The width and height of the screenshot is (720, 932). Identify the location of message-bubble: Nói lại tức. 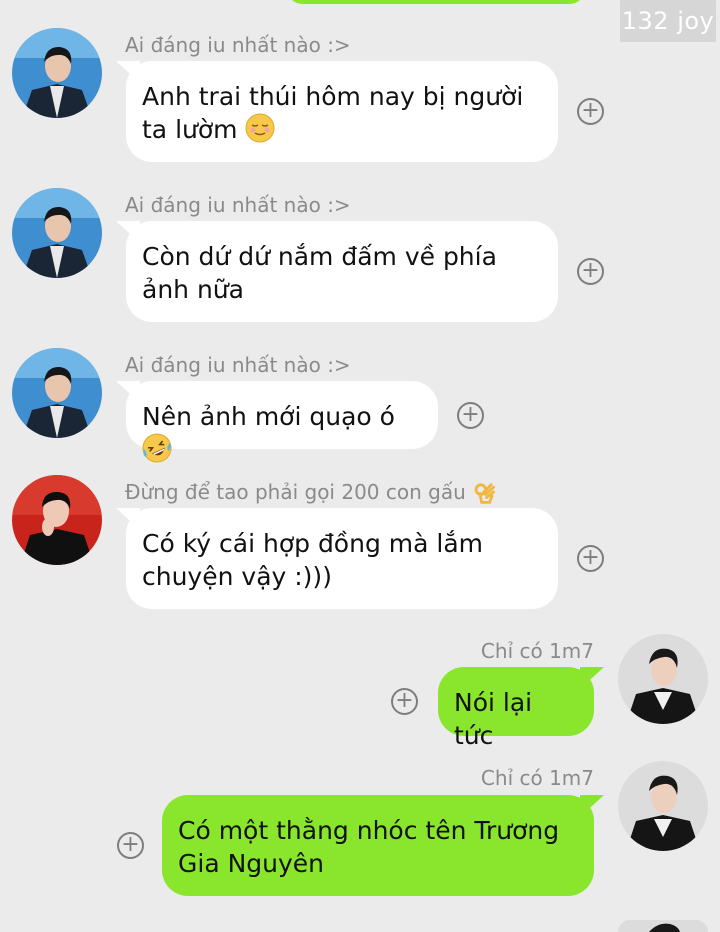
(521, 708).